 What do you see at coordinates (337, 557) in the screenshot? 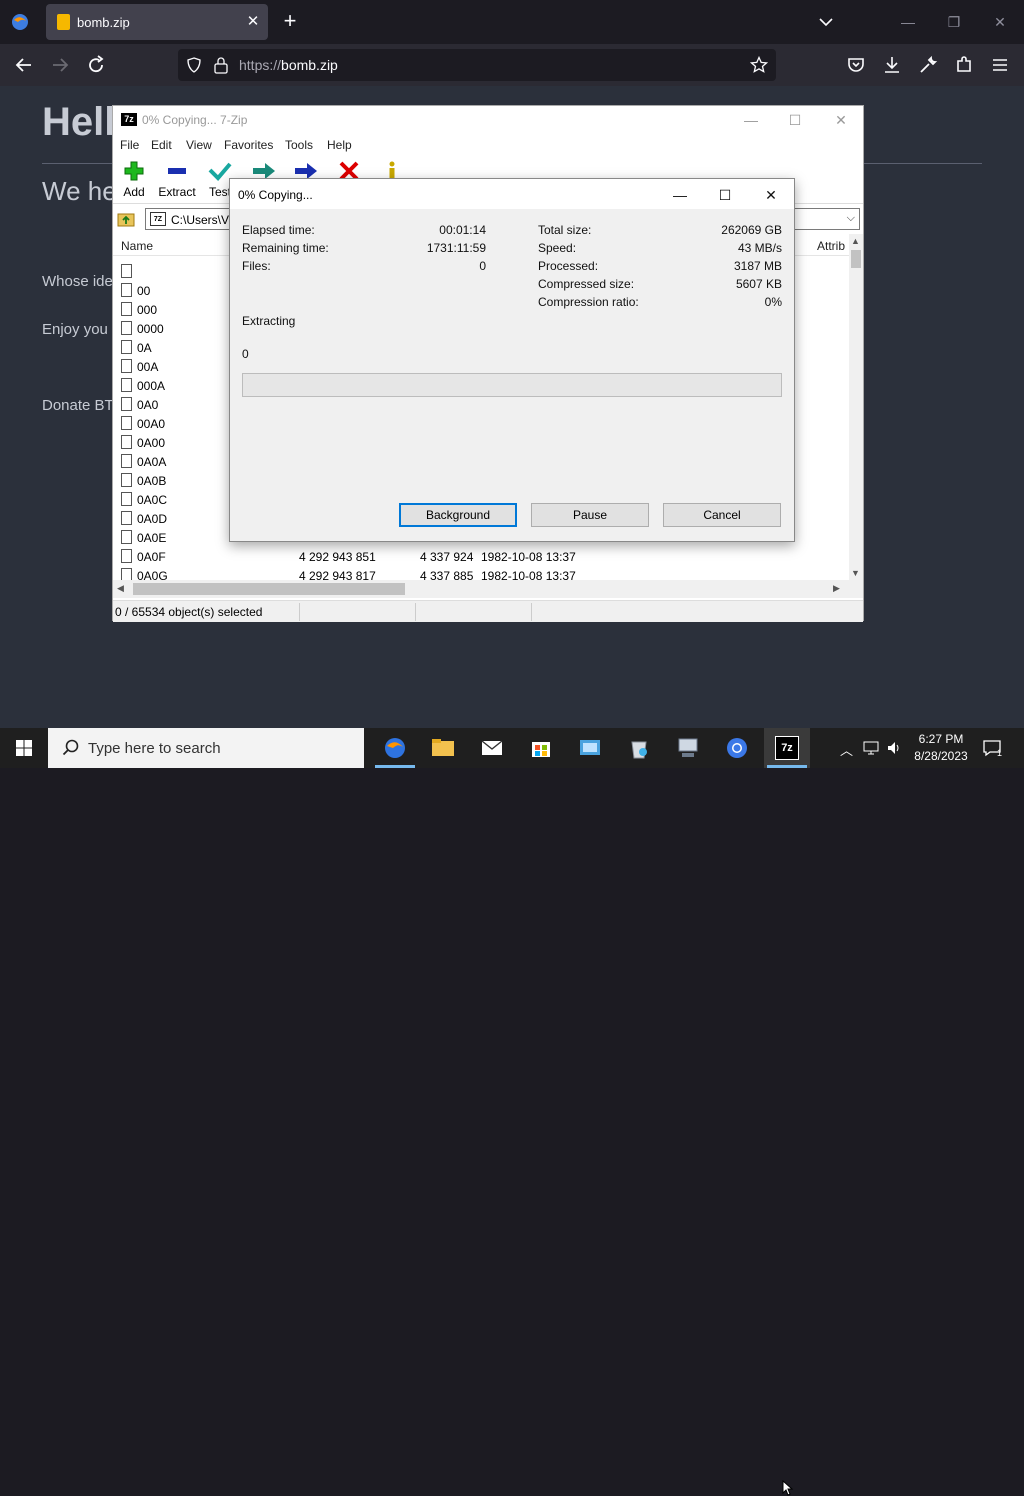
I see `file-size: 4 292 943 851` at bounding box center [337, 557].